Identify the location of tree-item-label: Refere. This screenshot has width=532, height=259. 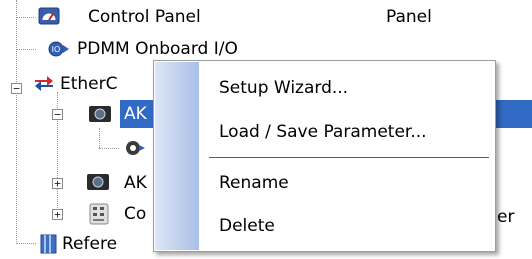
(90, 244).